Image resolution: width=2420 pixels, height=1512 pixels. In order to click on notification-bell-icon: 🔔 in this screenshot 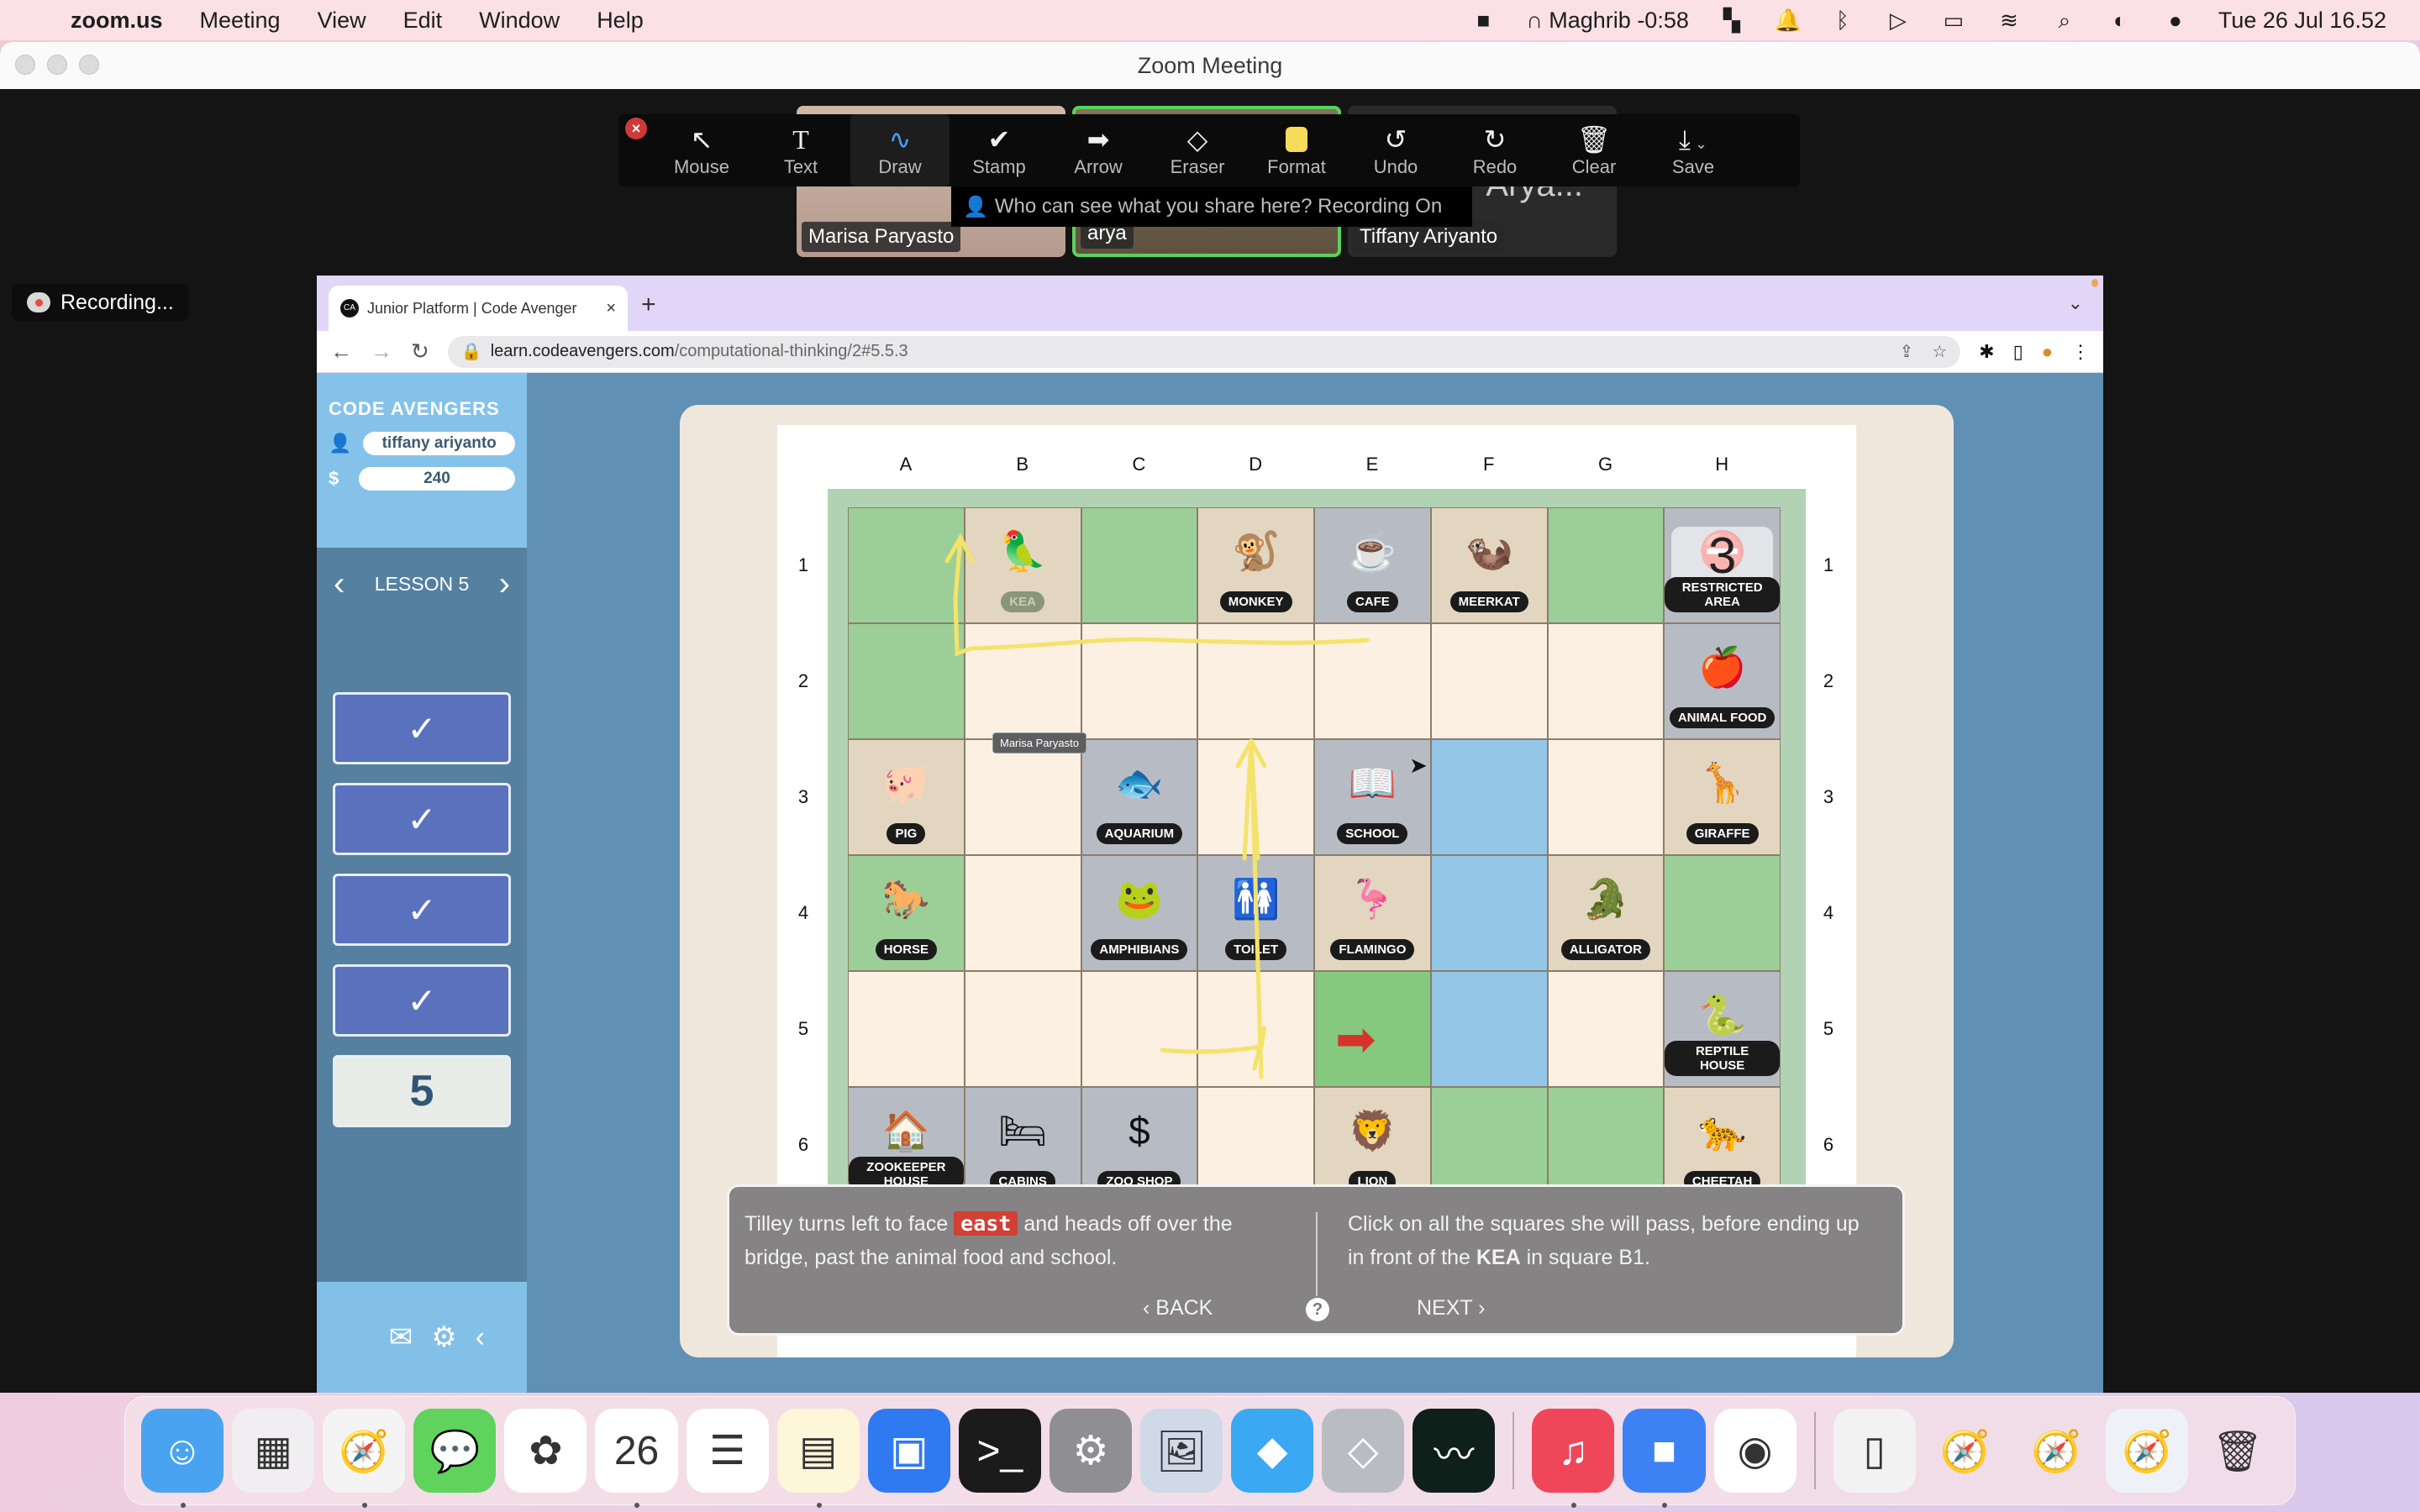, I will do `click(1789, 20)`.